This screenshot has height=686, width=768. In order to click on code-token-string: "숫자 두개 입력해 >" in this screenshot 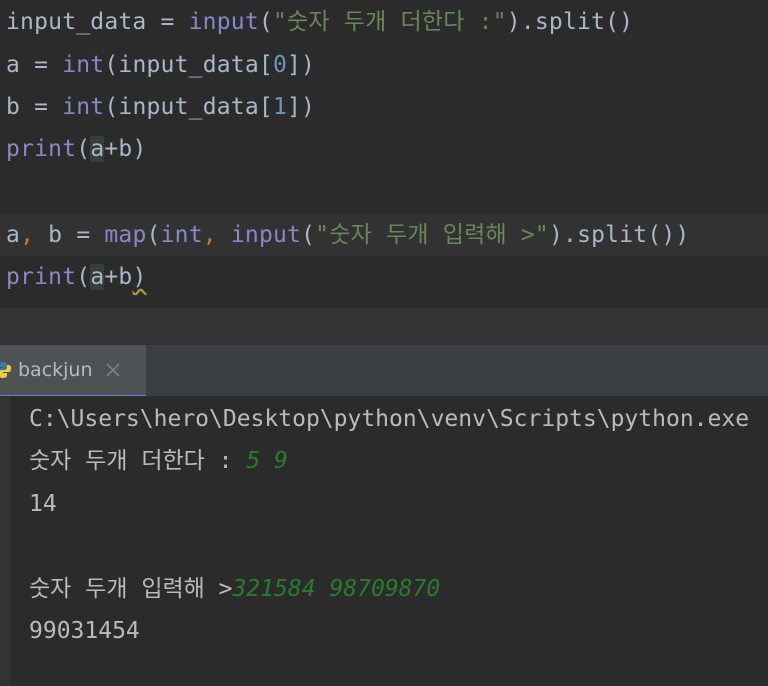, I will do `click(432, 235)`.